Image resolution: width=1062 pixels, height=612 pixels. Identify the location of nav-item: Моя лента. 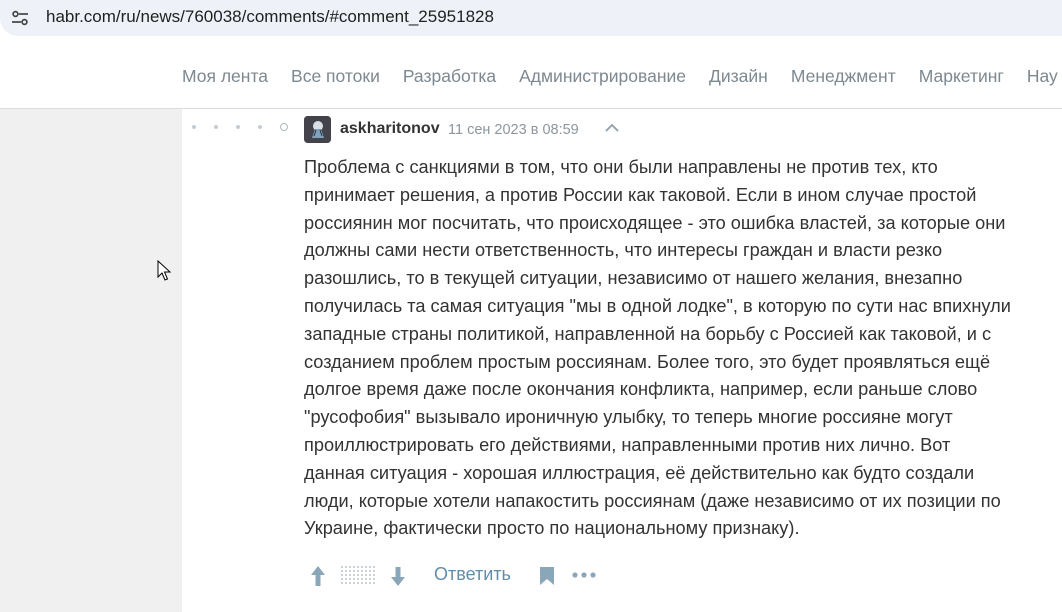
(225, 76).